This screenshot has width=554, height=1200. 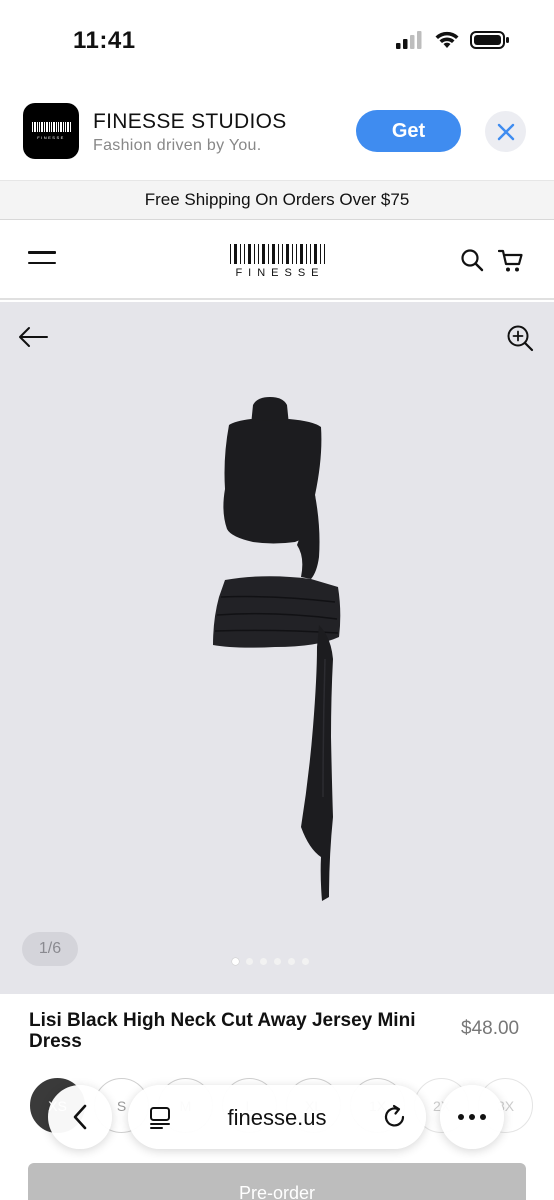 I want to click on product-price: $48.00, so click(x=490, y=1028).